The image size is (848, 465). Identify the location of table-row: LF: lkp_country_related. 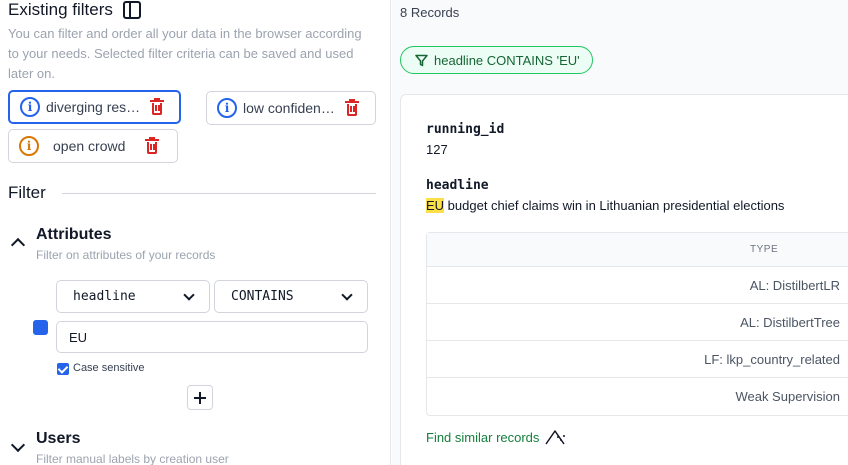
(637, 359).